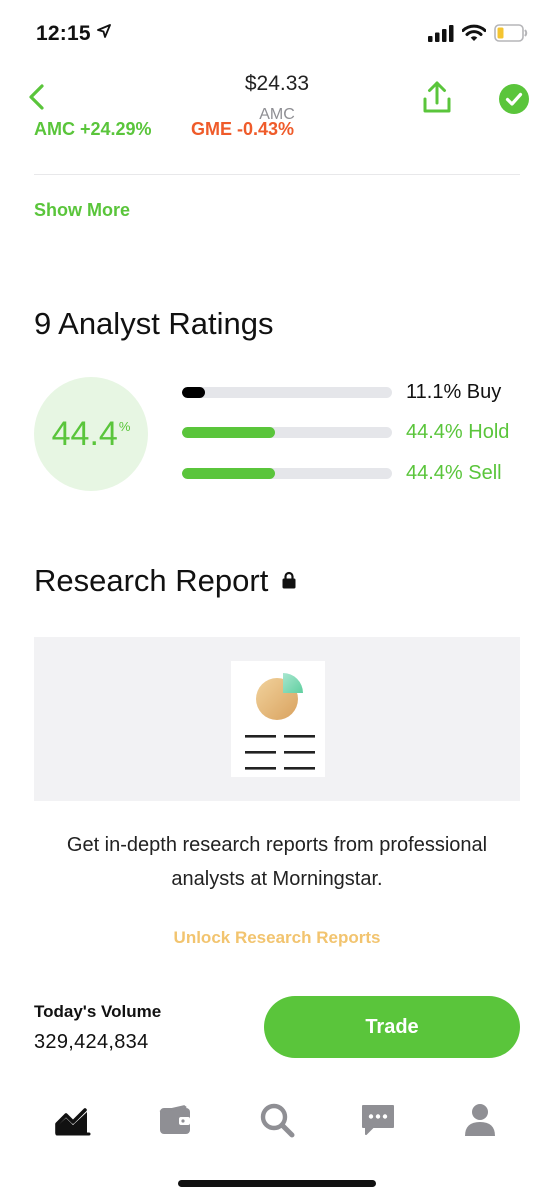 This screenshot has height=1200, width=554. I want to click on volume-label: Today's Volume, so click(98, 1011).